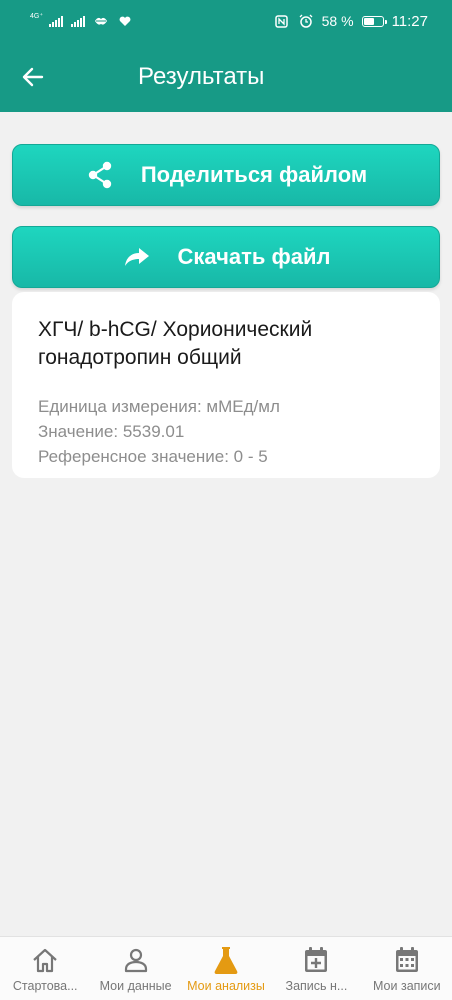 This screenshot has width=452, height=1000. I want to click on nav-label-my-analyses: Мои анализы, so click(226, 986).